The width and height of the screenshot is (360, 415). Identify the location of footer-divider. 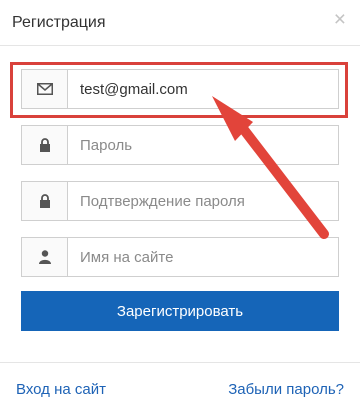
(180, 362).